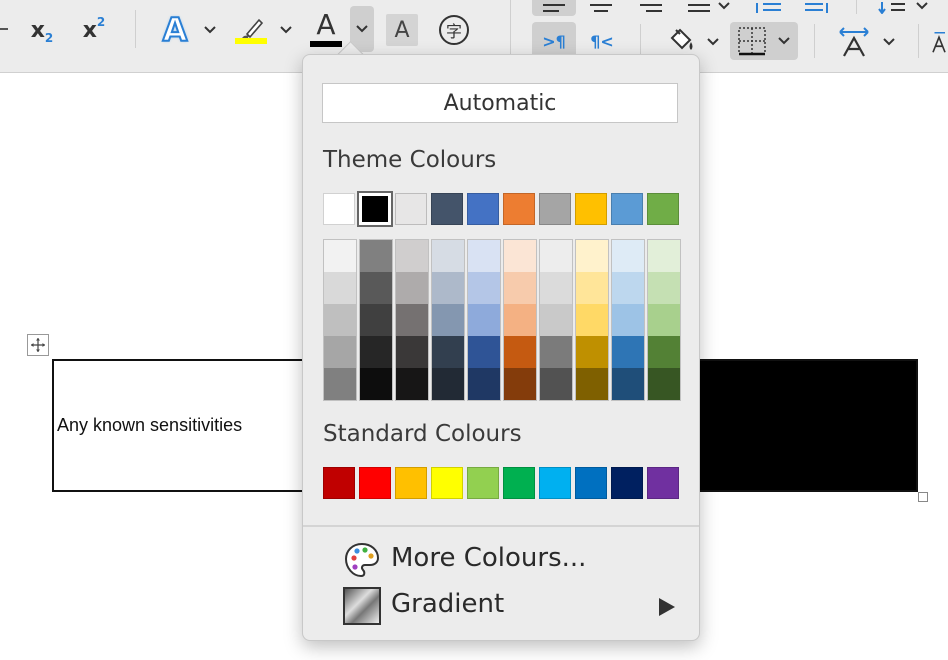 The height and width of the screenshot is (660, 948). What do you see at coordinates (500, 103) in the screenshot?
I see `automatic-color-button: Automatic` at bounding box center [500, 103].